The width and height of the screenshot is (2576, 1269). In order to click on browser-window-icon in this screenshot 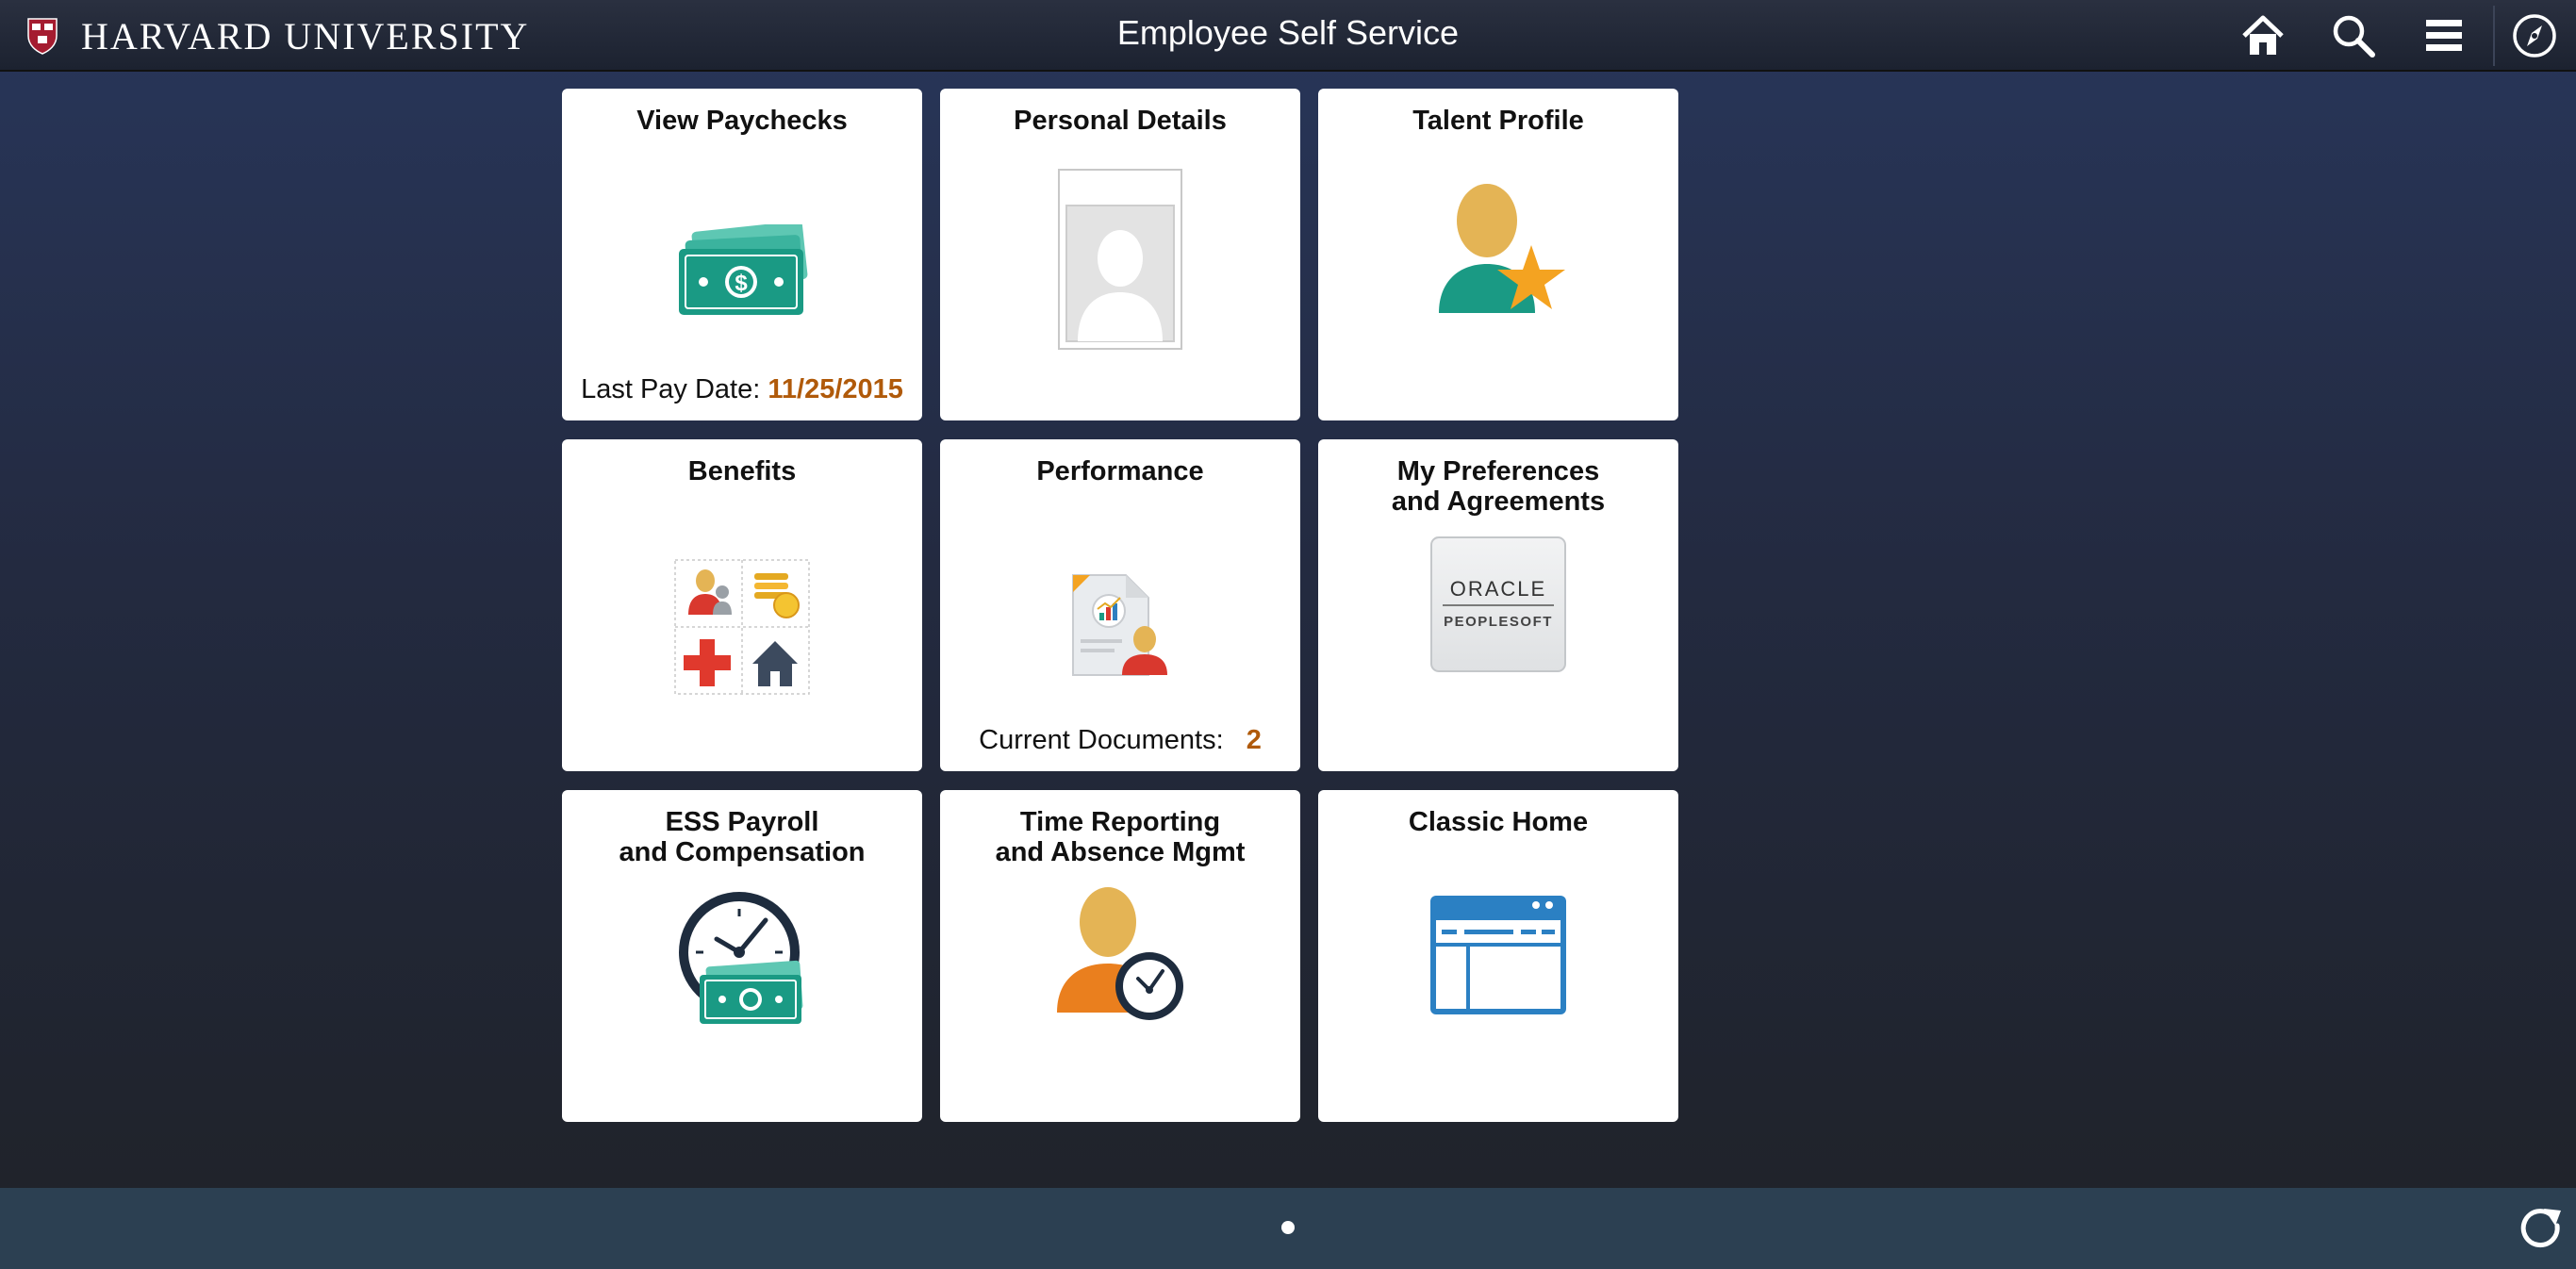, I will do `click(1498, 957)`.